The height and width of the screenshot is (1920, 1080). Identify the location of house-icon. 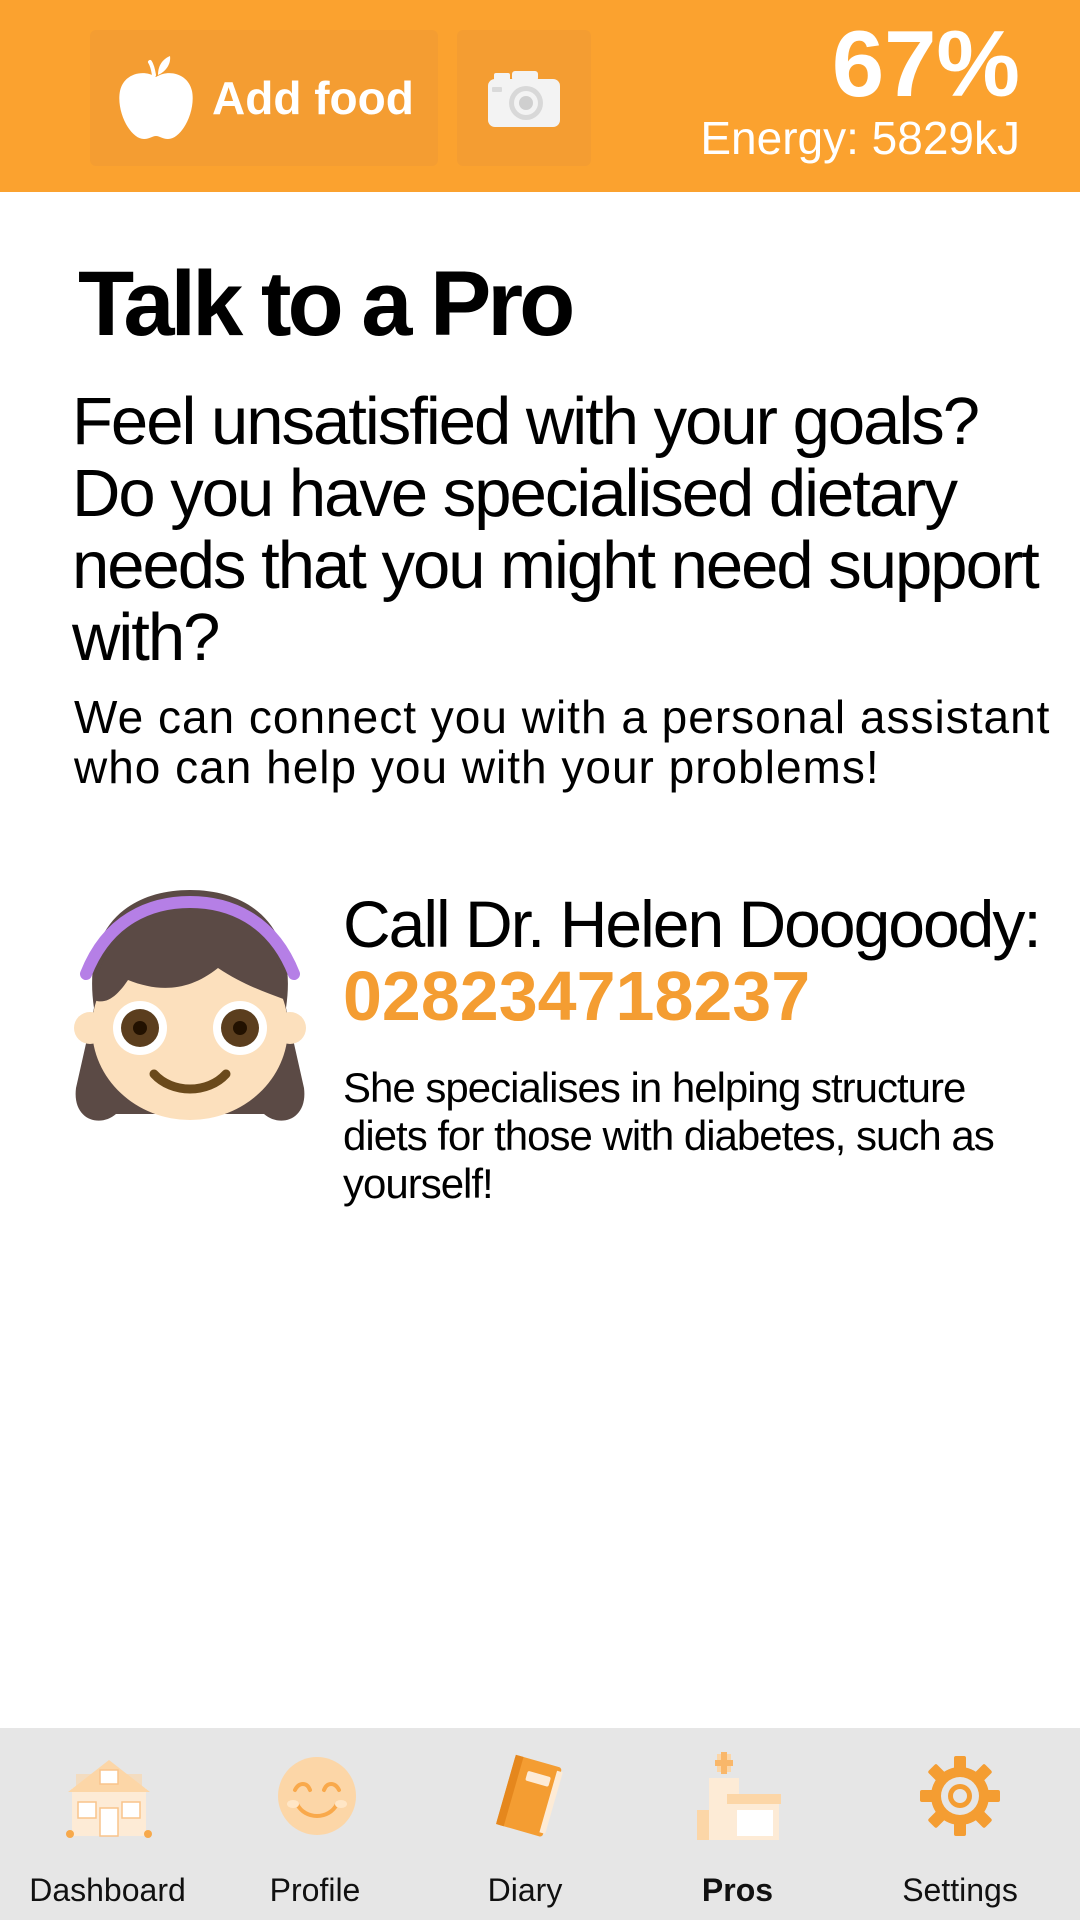
(109, 1799).